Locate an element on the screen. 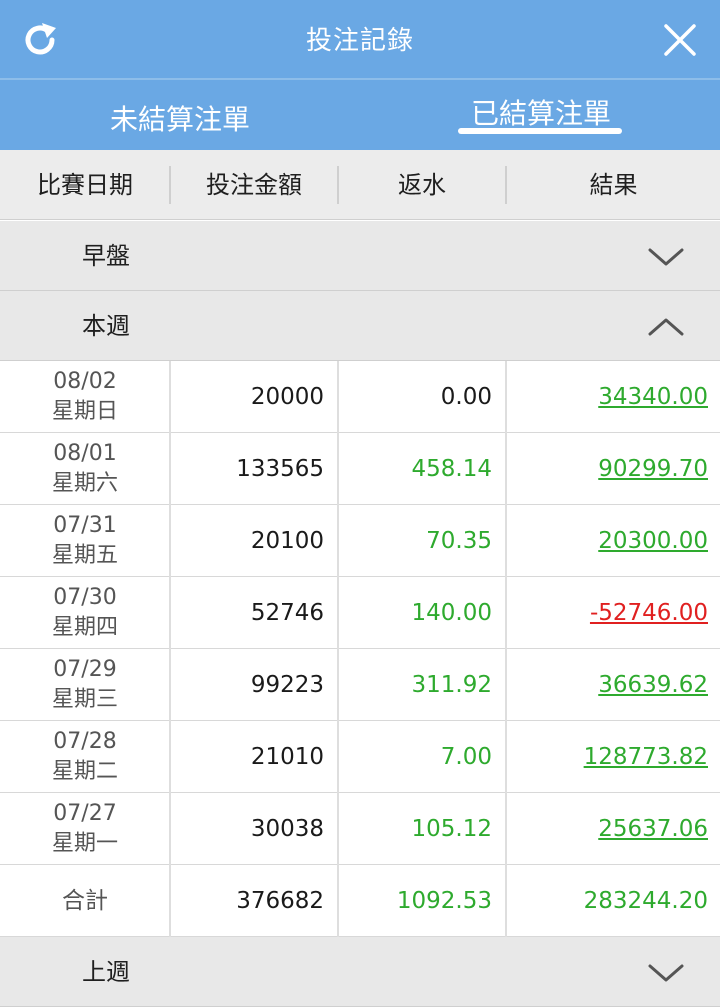 The image size is (720, 1007). section-last-week: 上週 is located at coordinates (360, 972).